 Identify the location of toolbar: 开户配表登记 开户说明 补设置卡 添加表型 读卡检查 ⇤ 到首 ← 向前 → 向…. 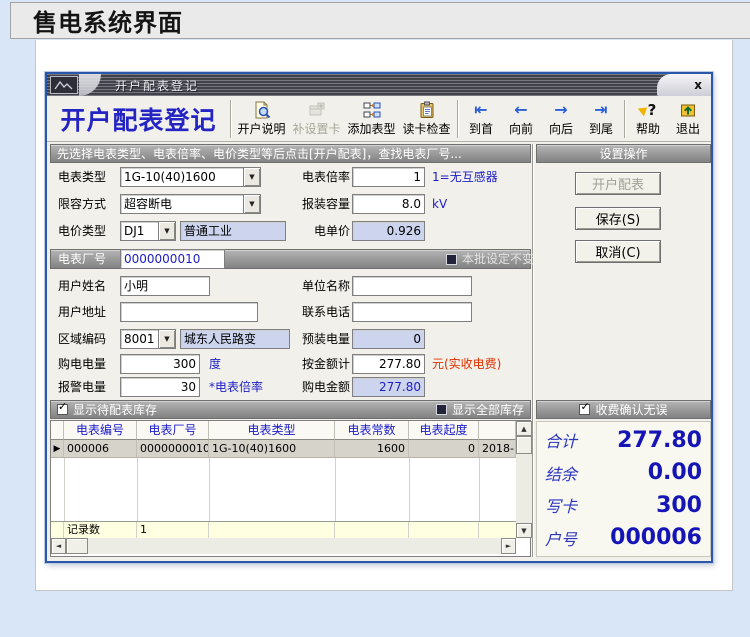
(379, 119).